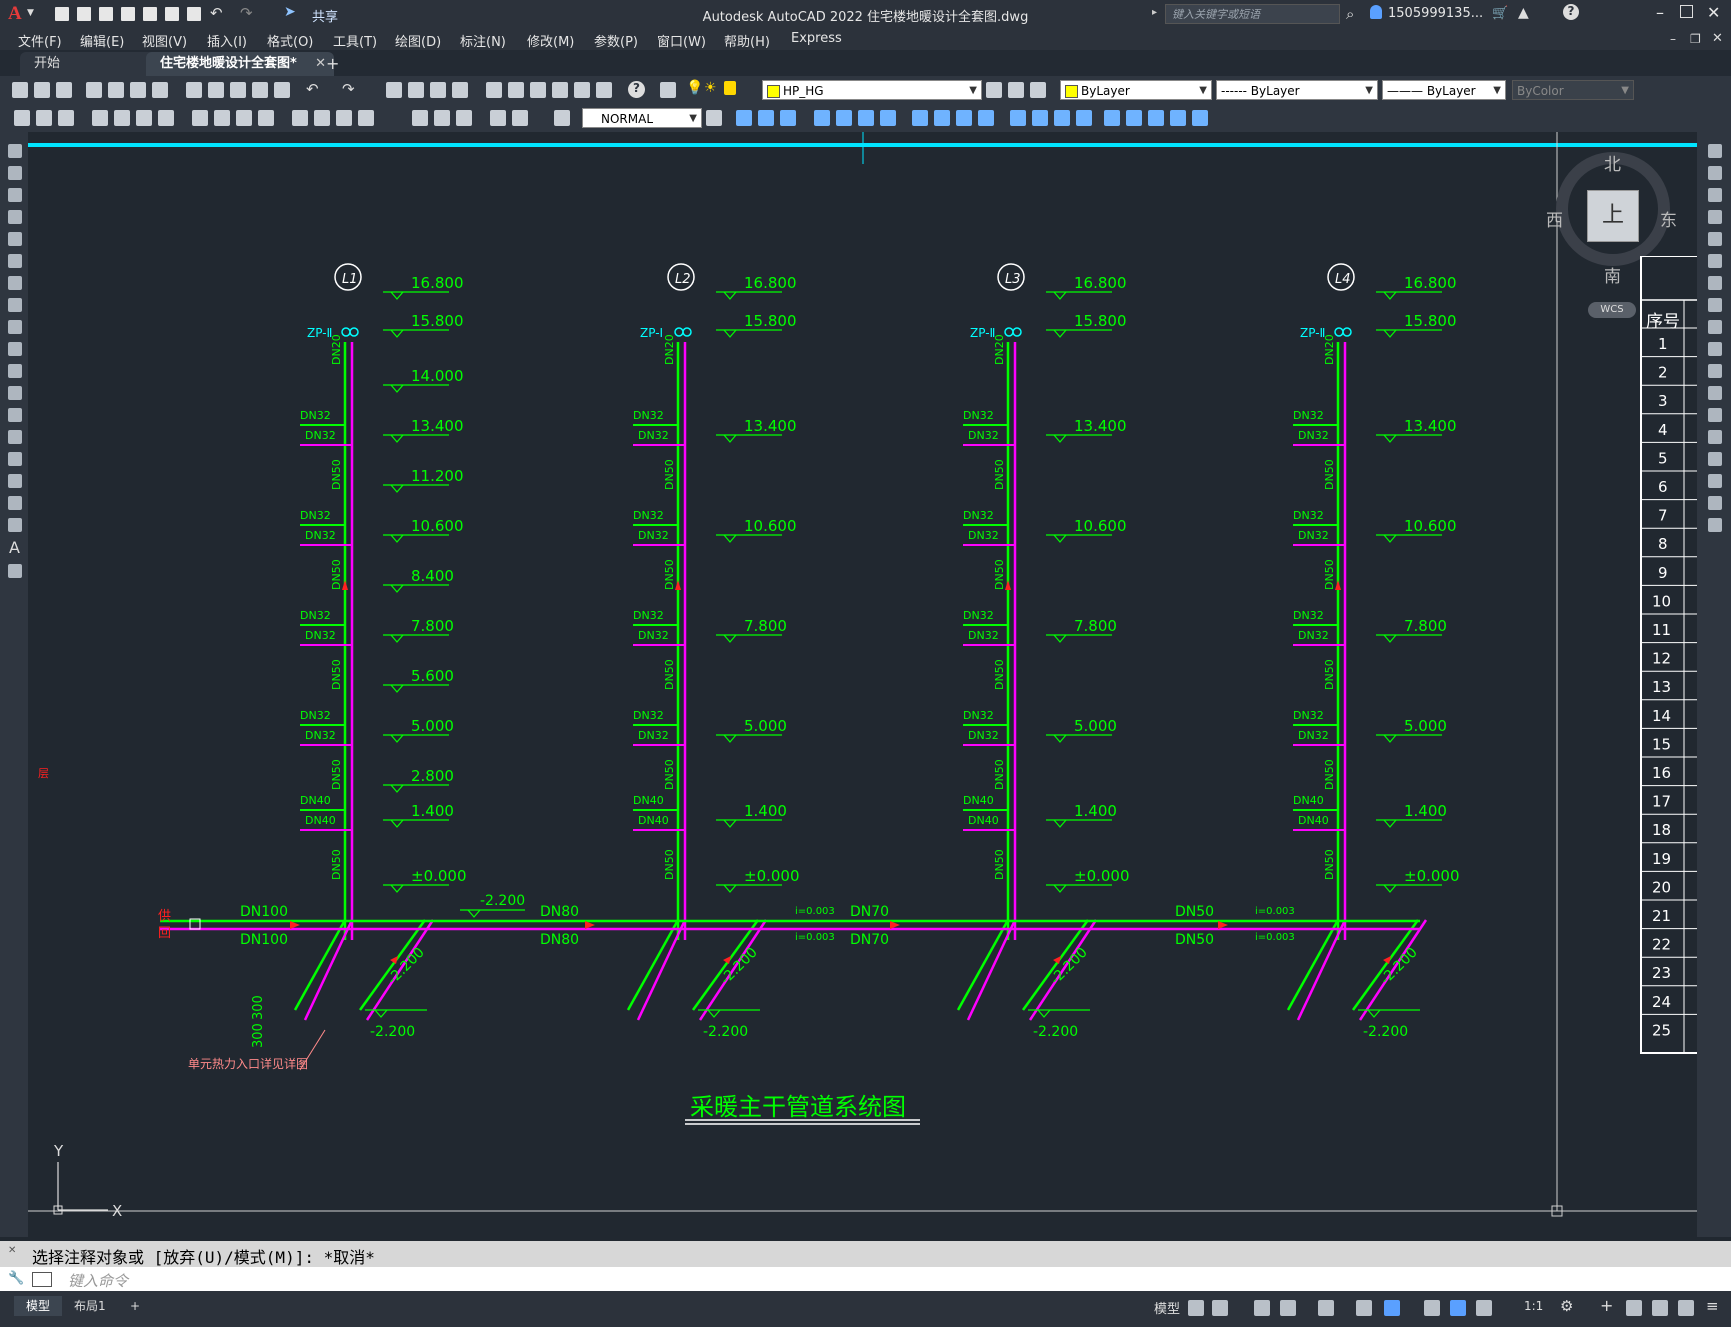 Image resolution: width=1731 pixels, height=1327 pixels. Describe the element at coordinates (1178, 118) in the screenshot. I see `imprint-icon` at that location.